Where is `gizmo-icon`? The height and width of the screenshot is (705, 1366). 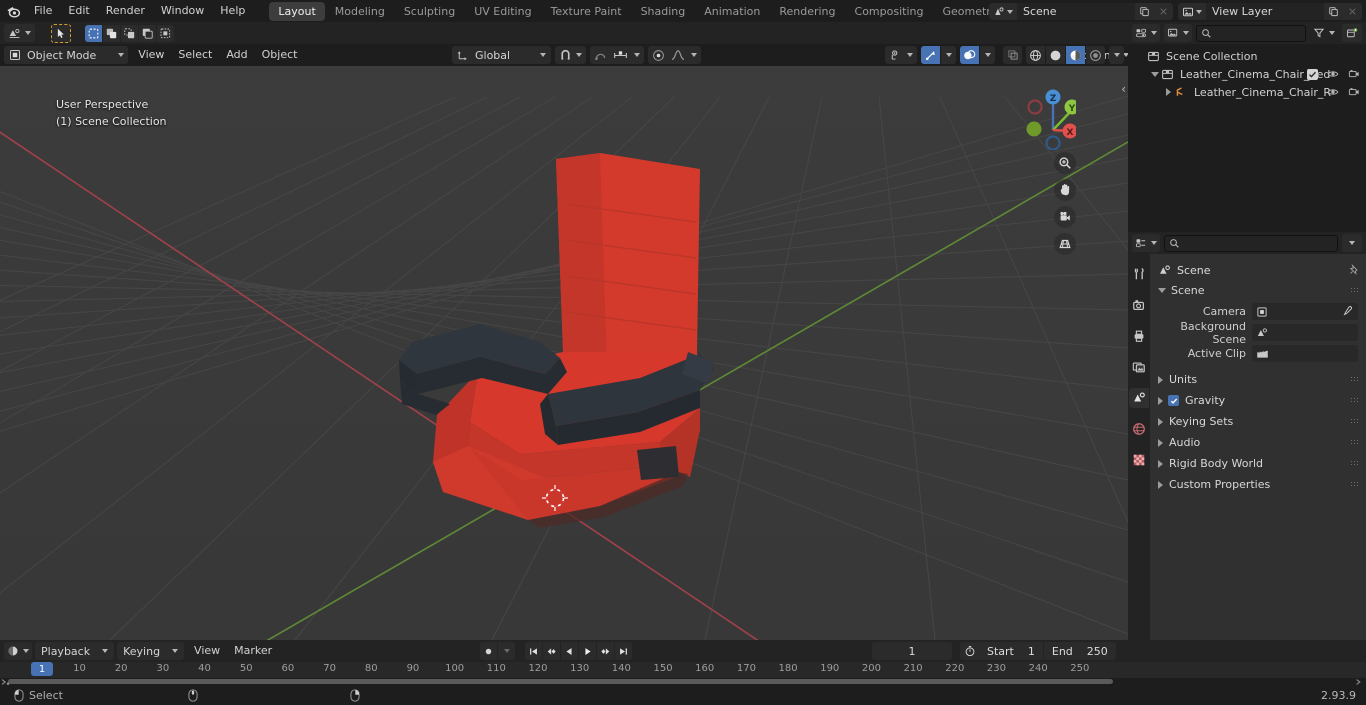 gizmo-icon is located at coordinates (930, 55).